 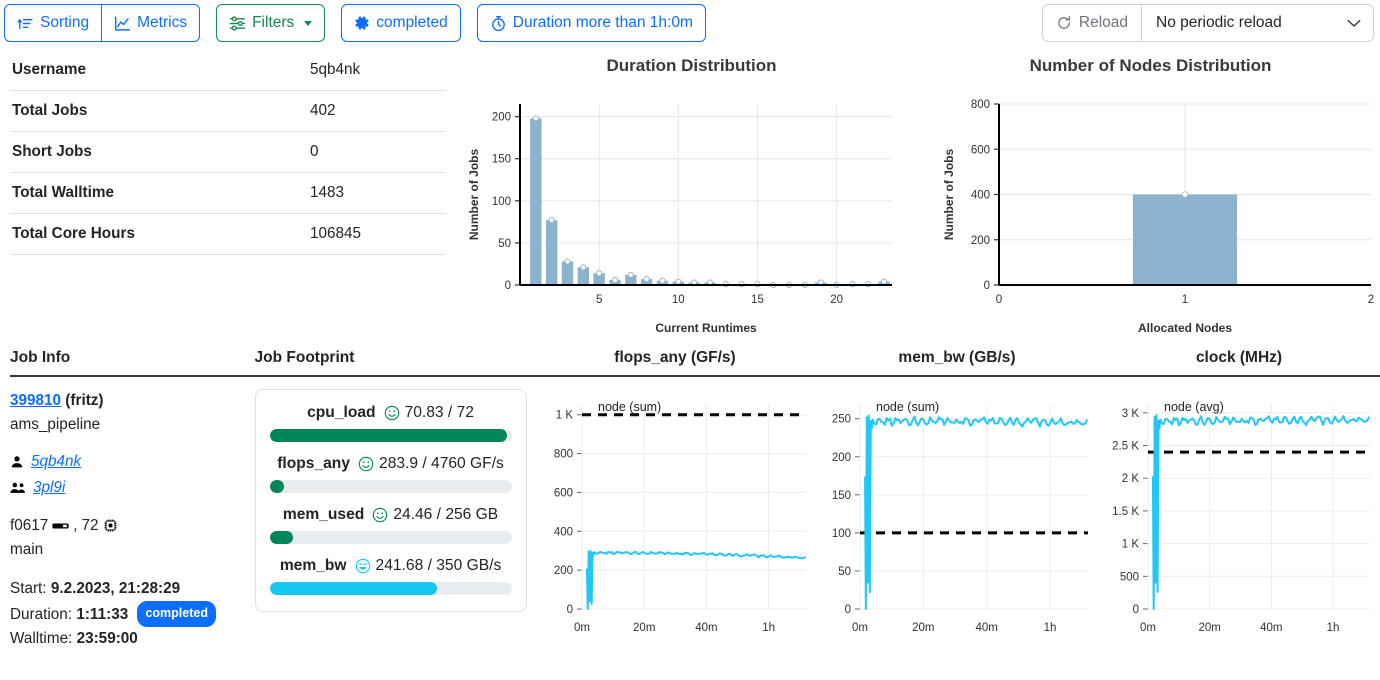 I want to click on filter-pill-duration: Duration more than 1h:0m, so click(x=591, y=23).